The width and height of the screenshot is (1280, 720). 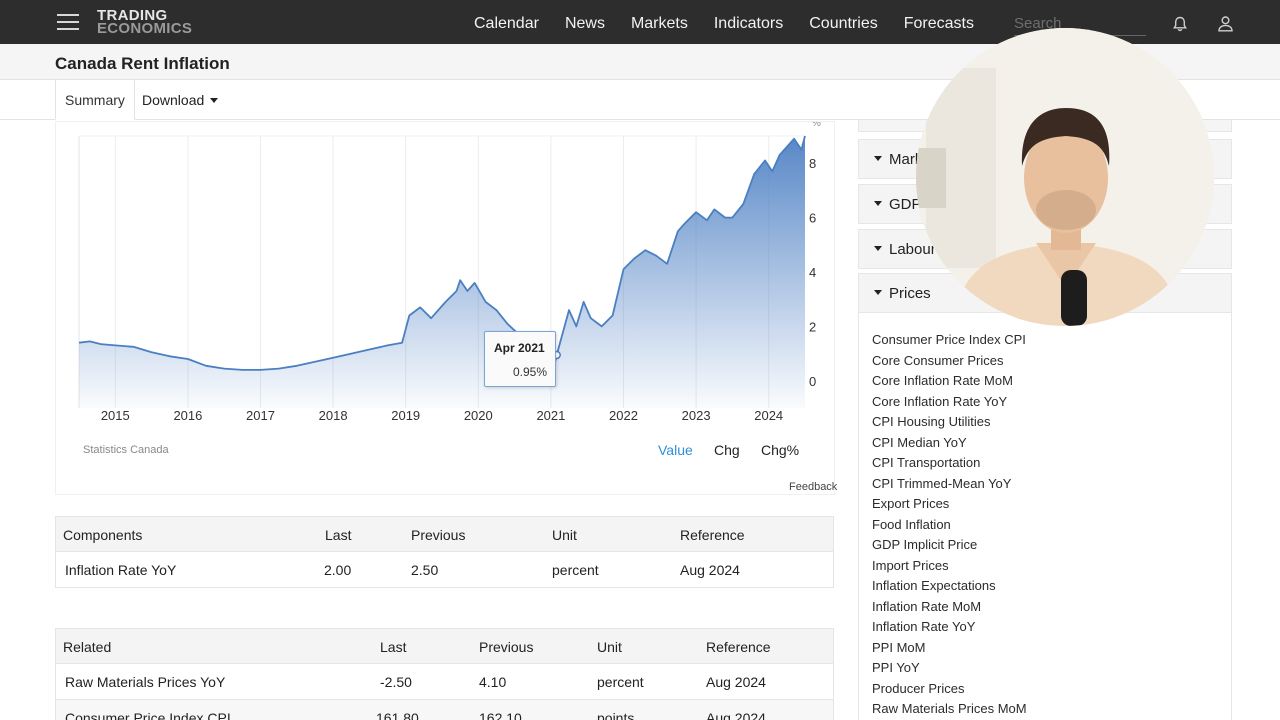 I want to click on mode-value: Value, so click(x=675, y=450).